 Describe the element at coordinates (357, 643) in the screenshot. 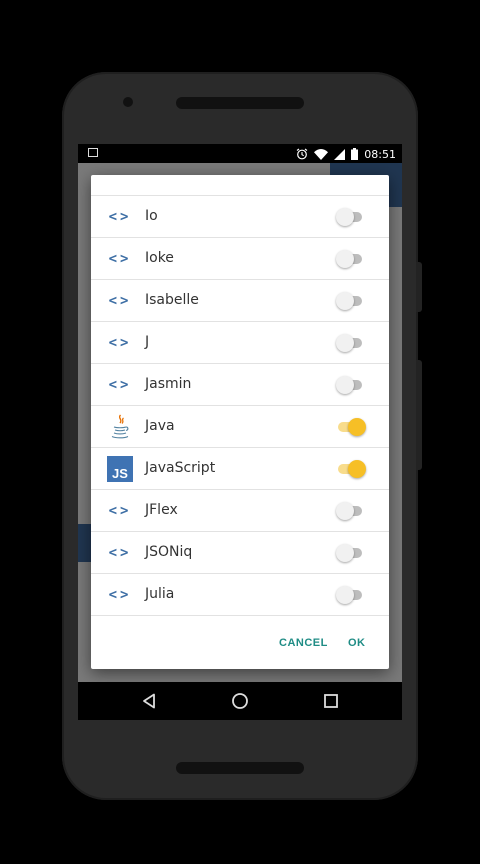

I see `ok-button: OK` at that location.